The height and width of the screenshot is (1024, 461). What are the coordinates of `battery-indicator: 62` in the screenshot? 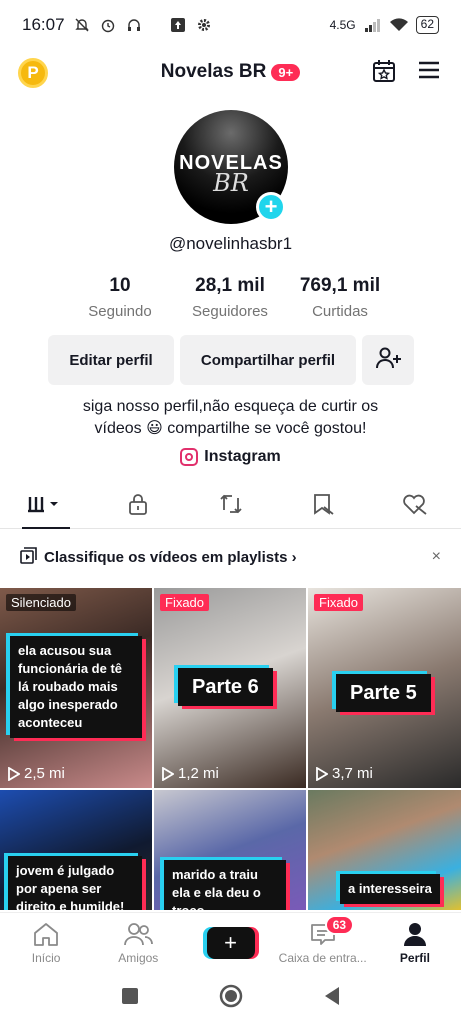 It's located at (427, 25).